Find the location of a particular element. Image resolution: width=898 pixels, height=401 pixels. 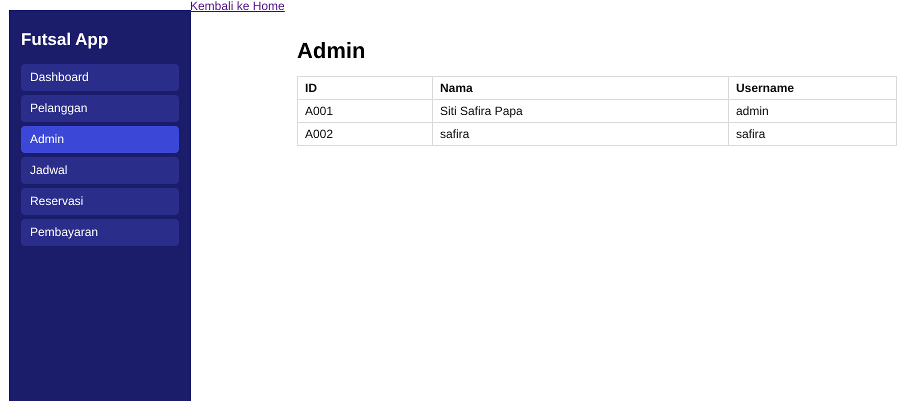

sidebar-item: Pelanggan is located at coordinates (100, 108).